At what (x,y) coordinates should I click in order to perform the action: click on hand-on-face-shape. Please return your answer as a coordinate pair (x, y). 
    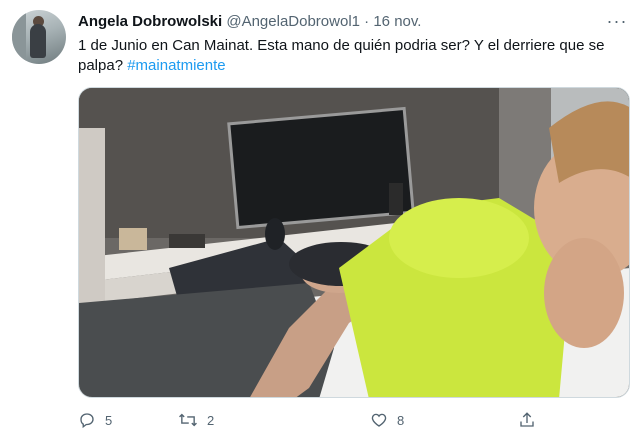
    Looking at the image, I should click on (584, 293).